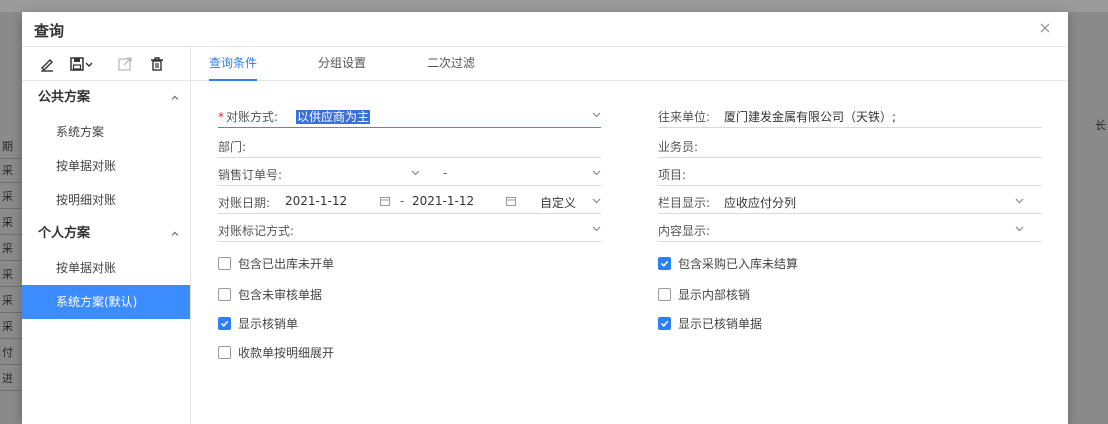  Describe the element at coordinates (684, 231) in the screenshot. I see `content-display-label: 内容显示:` at that location.